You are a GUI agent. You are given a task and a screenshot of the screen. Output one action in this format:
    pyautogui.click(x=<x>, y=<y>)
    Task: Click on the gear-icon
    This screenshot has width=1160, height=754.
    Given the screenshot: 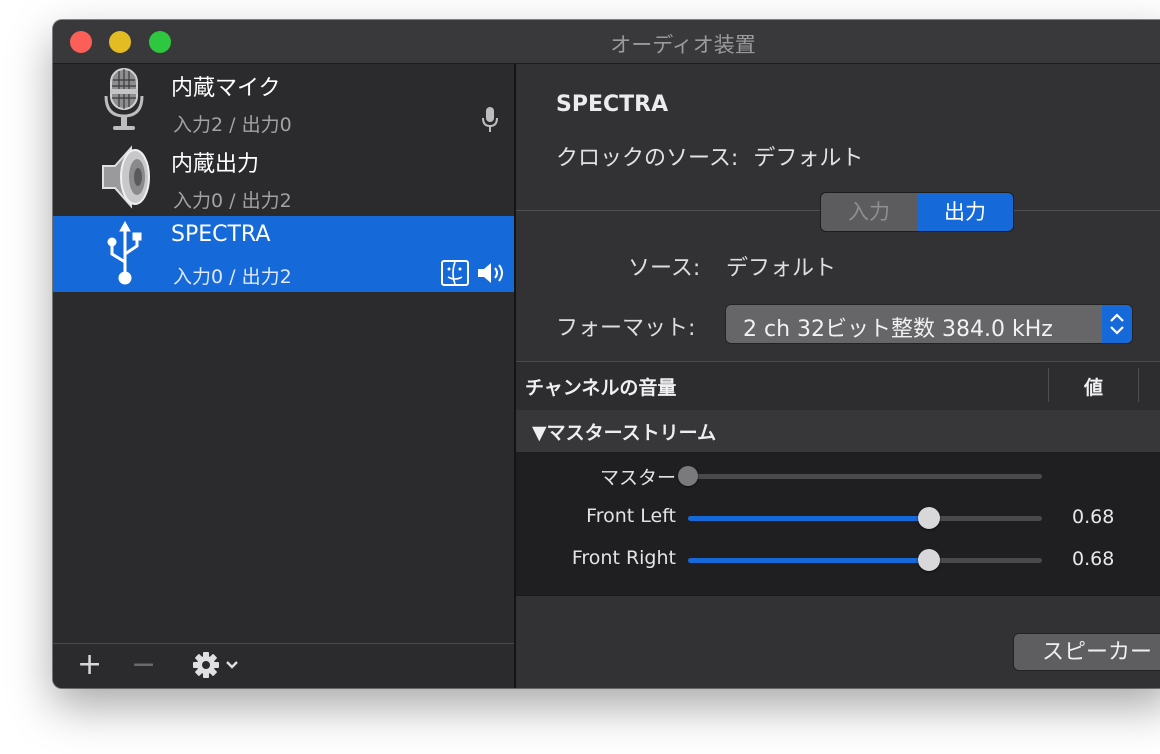 What is the action you would take?
    pyautogui.click(x=215, y=665)
    